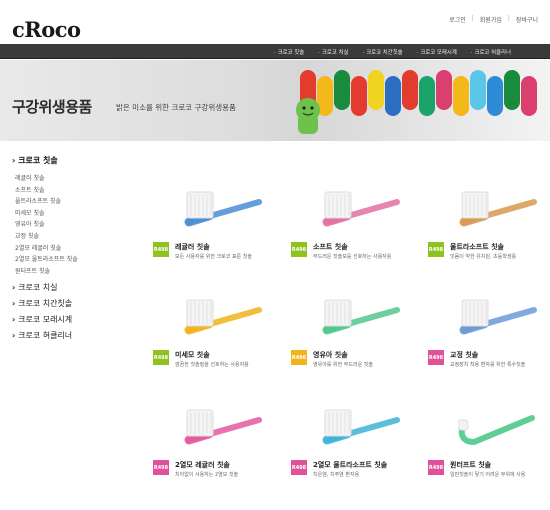 The image size is (550, 510). What do you see at coordinates (72, 214) in the screenshot?
I see `sidebar-item-fine: 미세모 칫솔` at bounding box center [72, 214].